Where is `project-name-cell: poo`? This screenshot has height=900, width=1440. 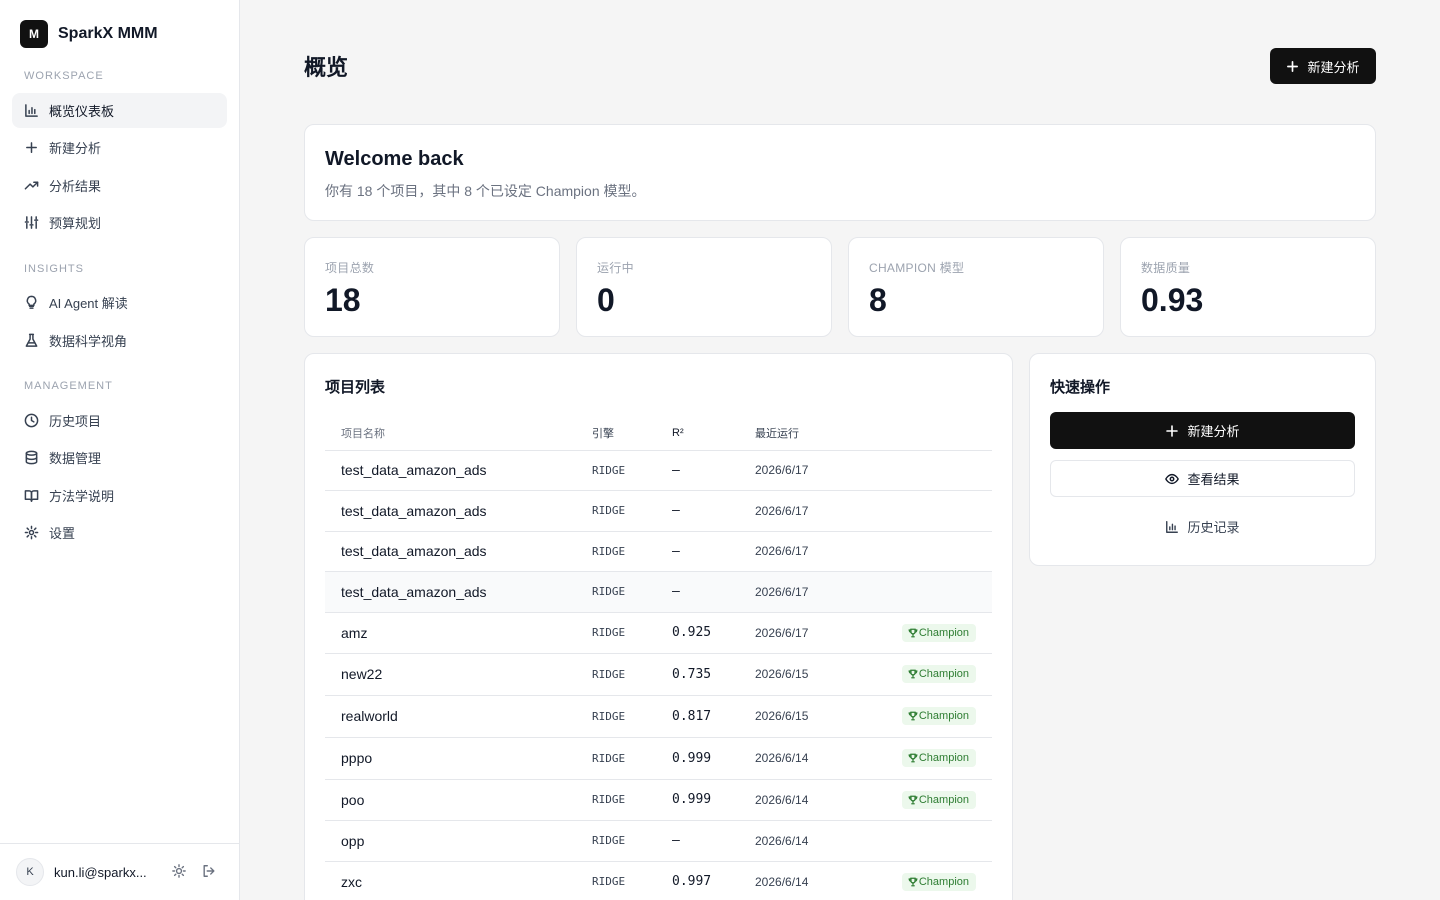
project-name-cell: poo is located at coordinates (458, 800).